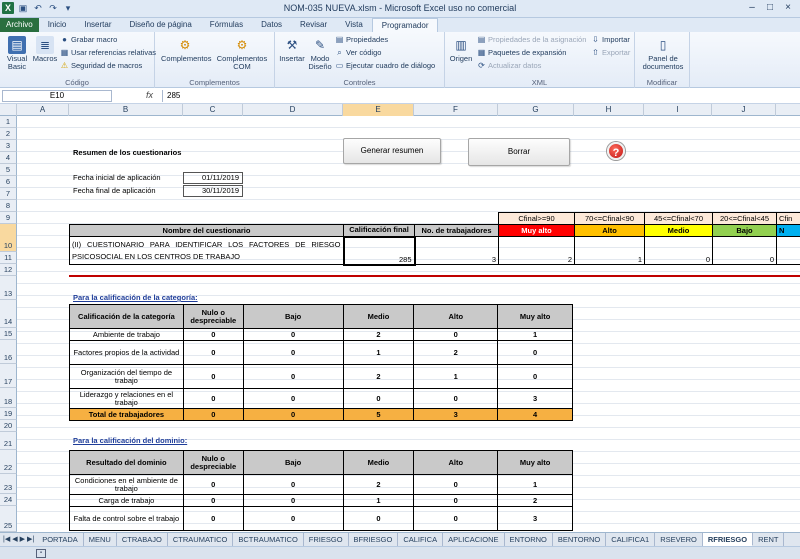 The image size is (800, 559). What do you see at coordinates (354, 25) in the screenshot?
I see `tab-vista: Vista` at bounding box center [354, 25].